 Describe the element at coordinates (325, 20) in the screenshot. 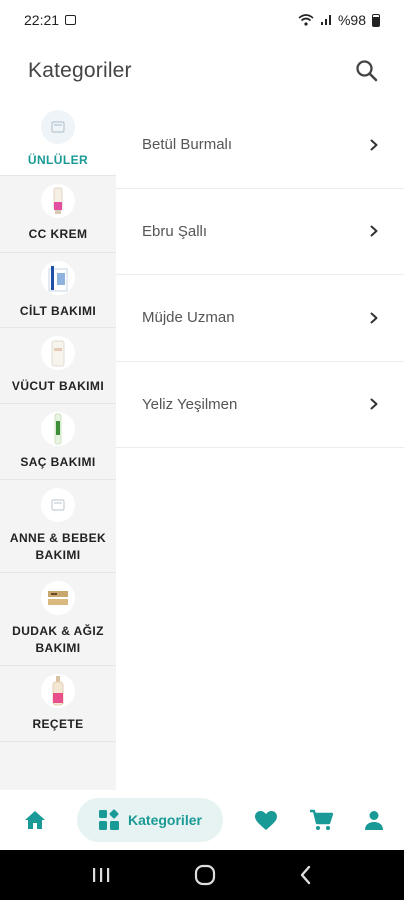

I see `signal-icon` at that location.